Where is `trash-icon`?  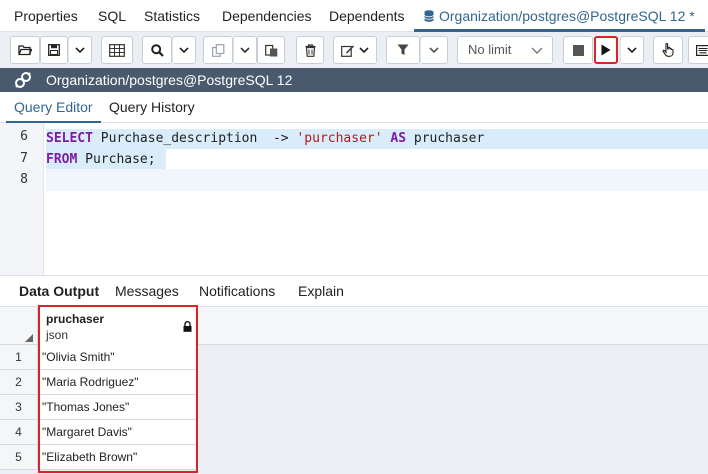 trash-icon is located at coordinates (310, 50).